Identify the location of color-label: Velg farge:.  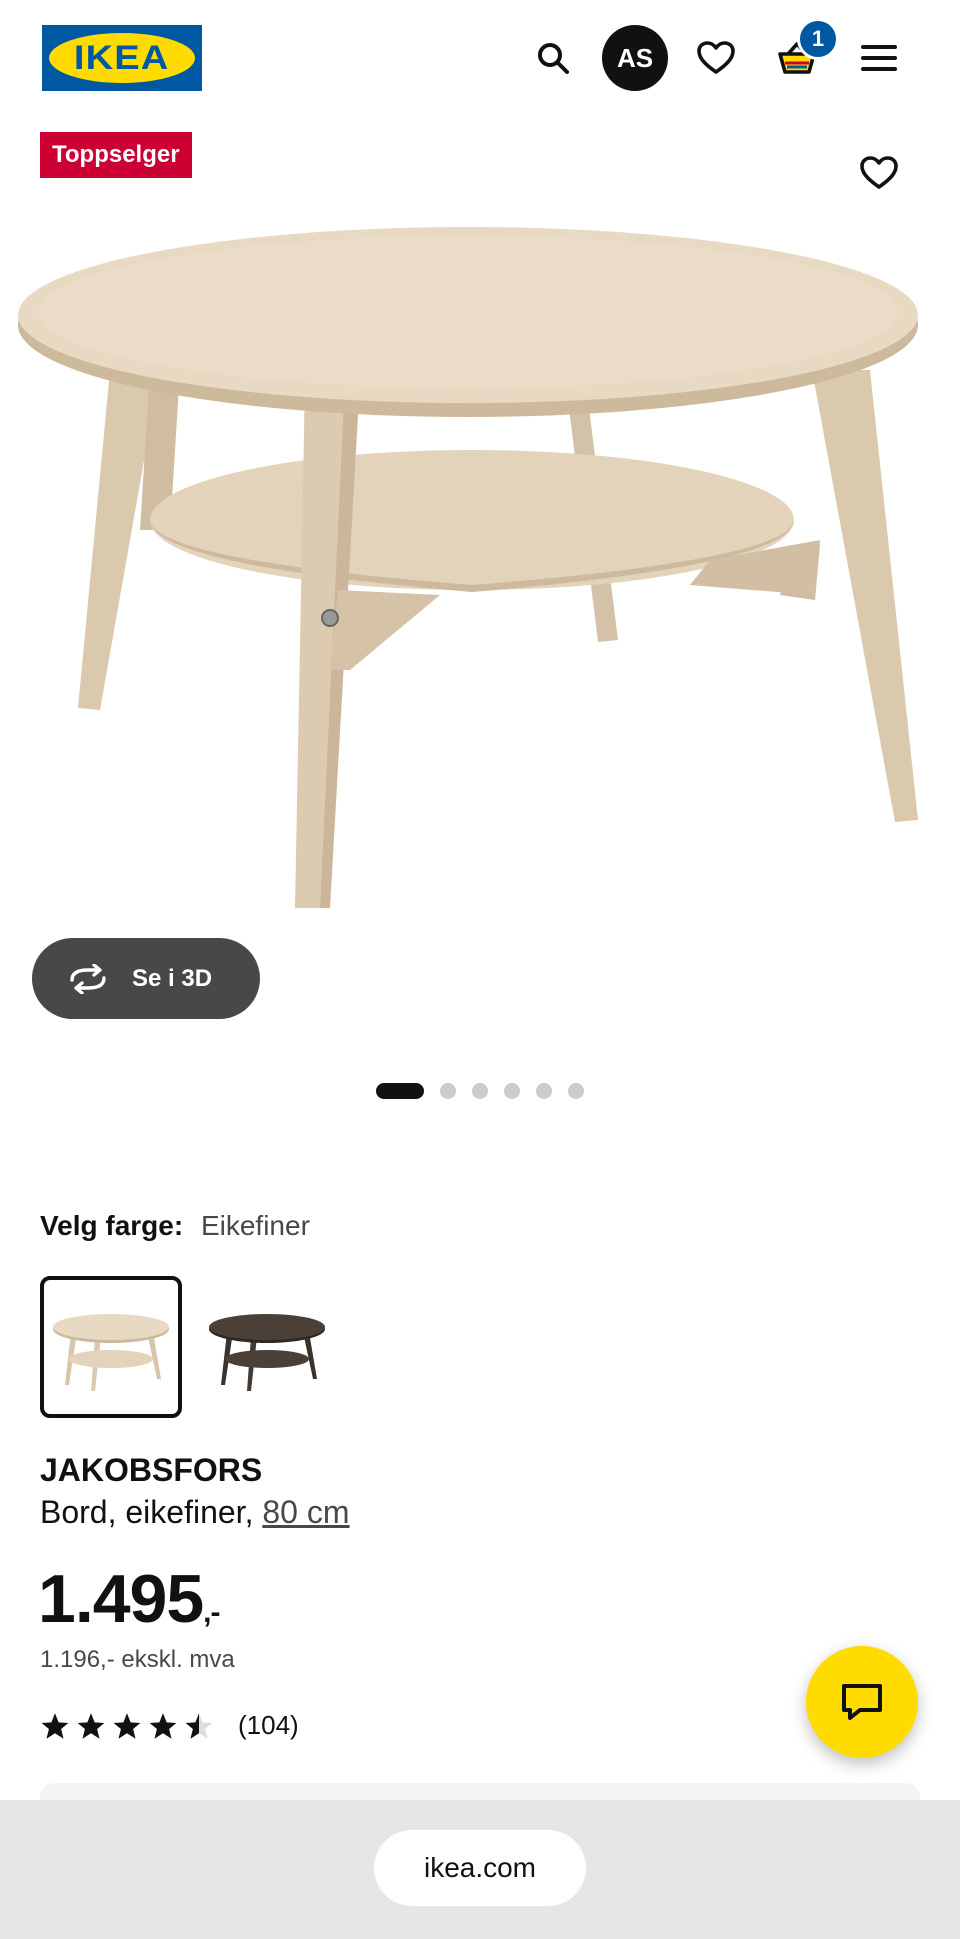
(112, 1225).